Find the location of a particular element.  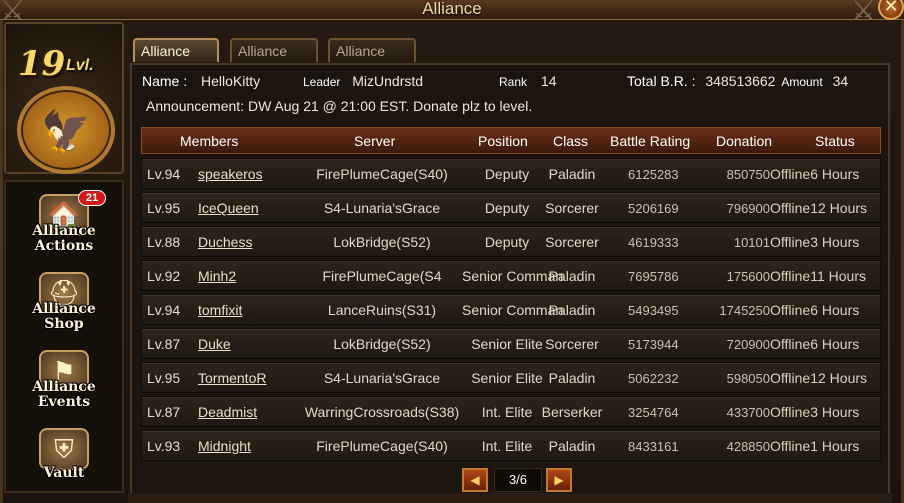

amount-label: Amount is located at coordinates (802, 82).